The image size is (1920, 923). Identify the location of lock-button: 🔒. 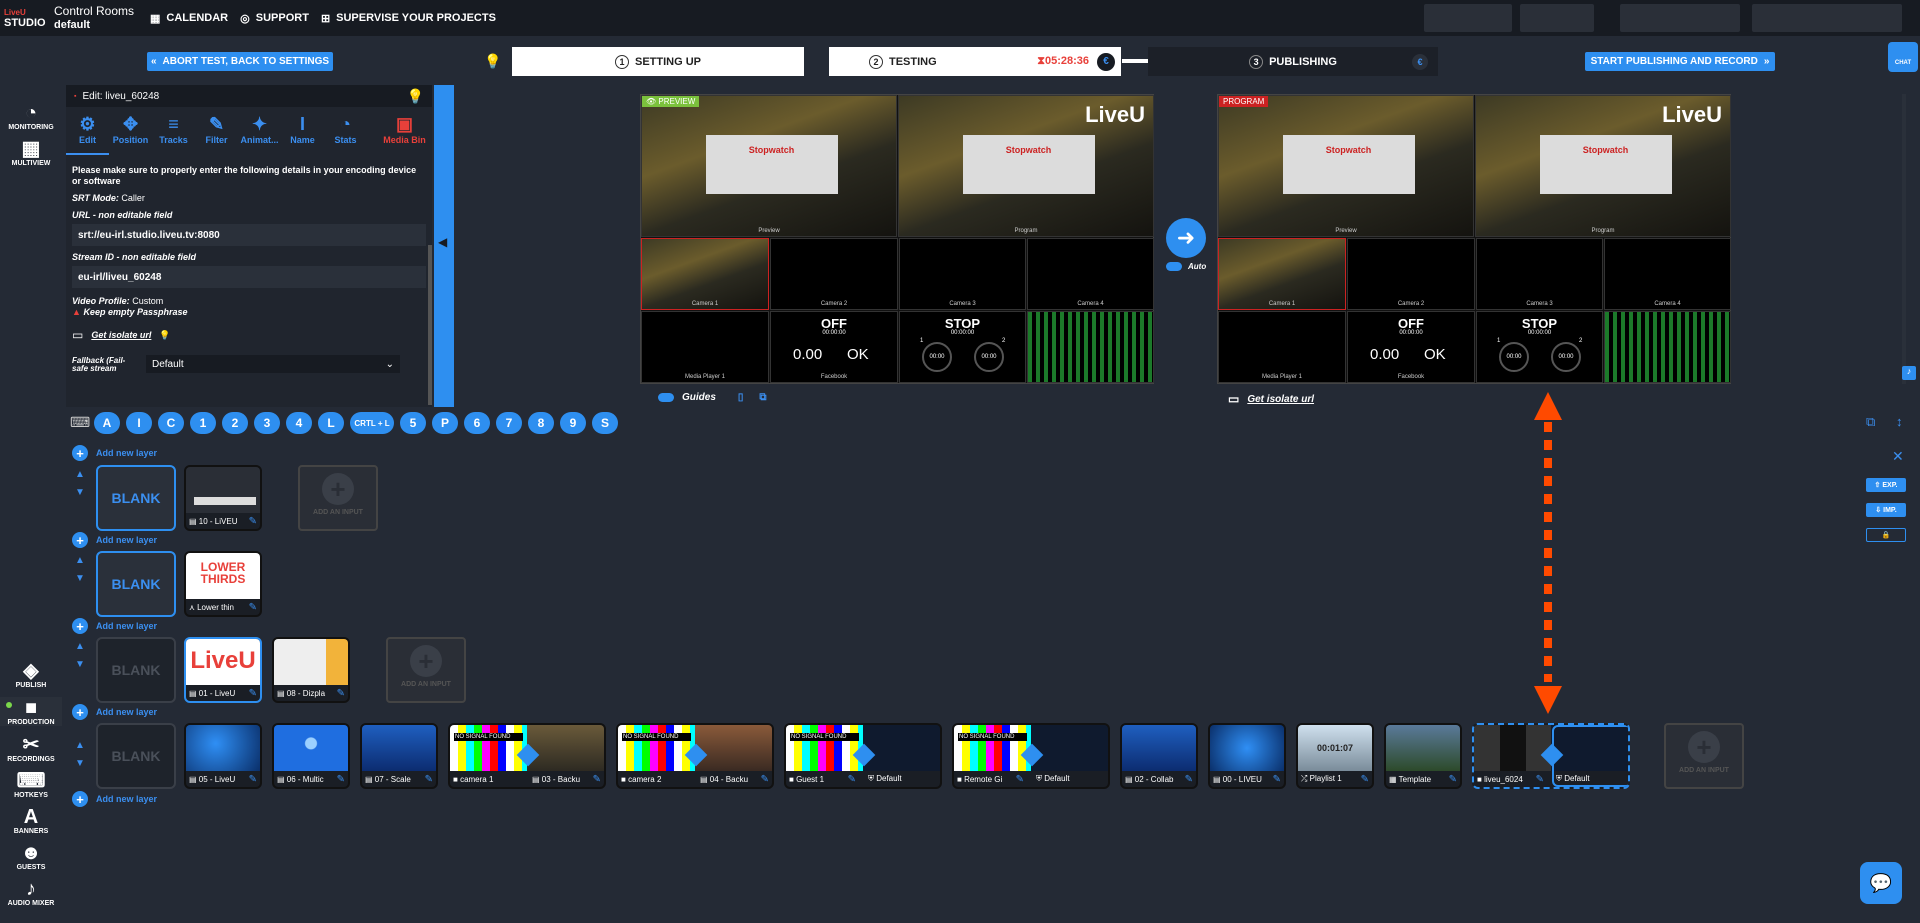
(1886, 535).